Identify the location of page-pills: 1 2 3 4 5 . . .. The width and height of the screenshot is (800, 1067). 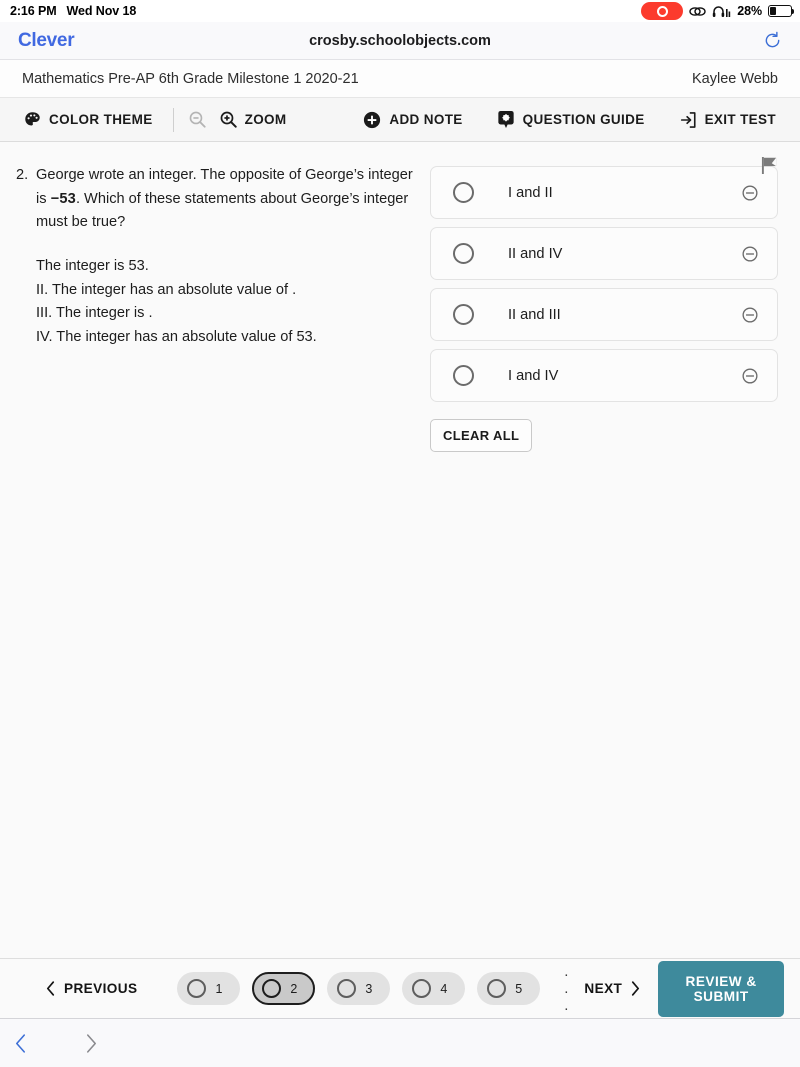
(380, 988).